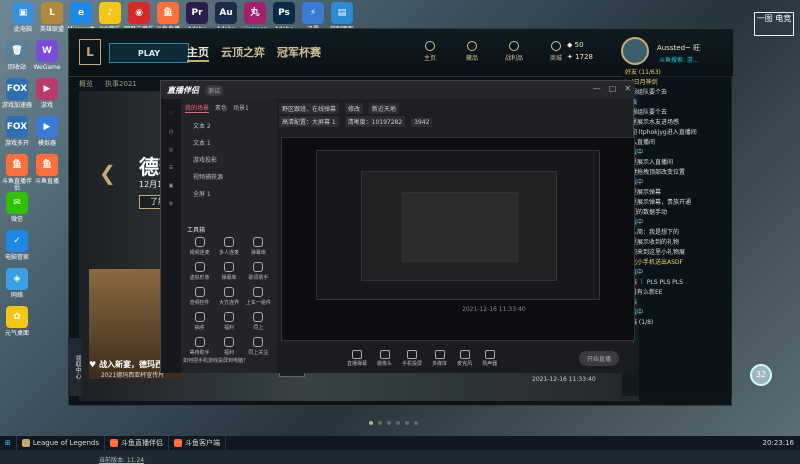 Image resolution: width=800 pixels, height=464 pixels. I want to click on desktop-icon: ✓ 电脑管家, so click(17, 245).